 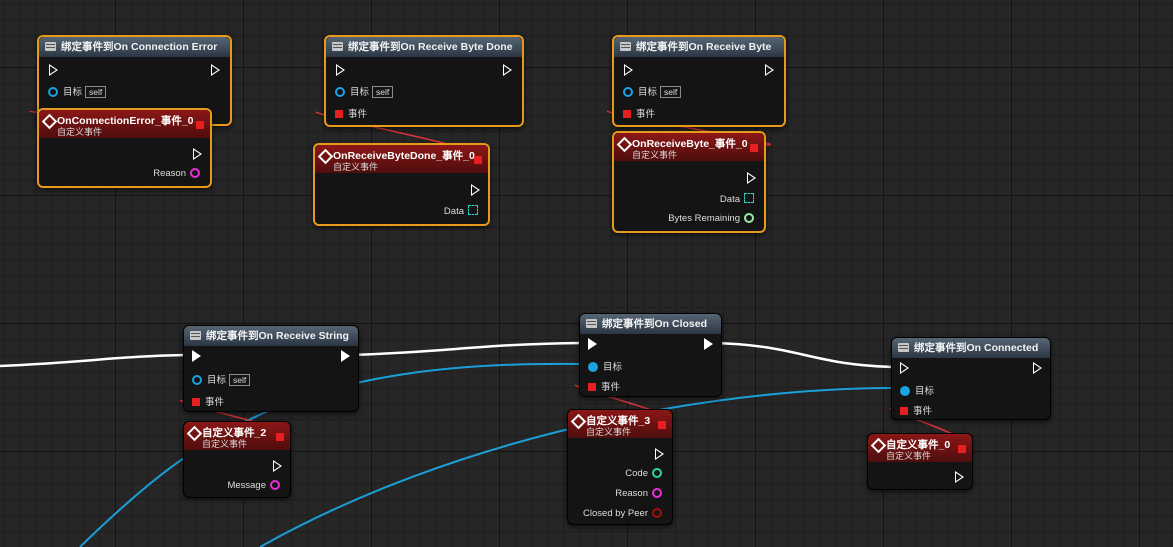 What do you see at coordinates (971, 378) in the screenshot?
I see `bind-connected-node: 绑定事件到On Connected 目标 事件` at bounding box center [971, 378].